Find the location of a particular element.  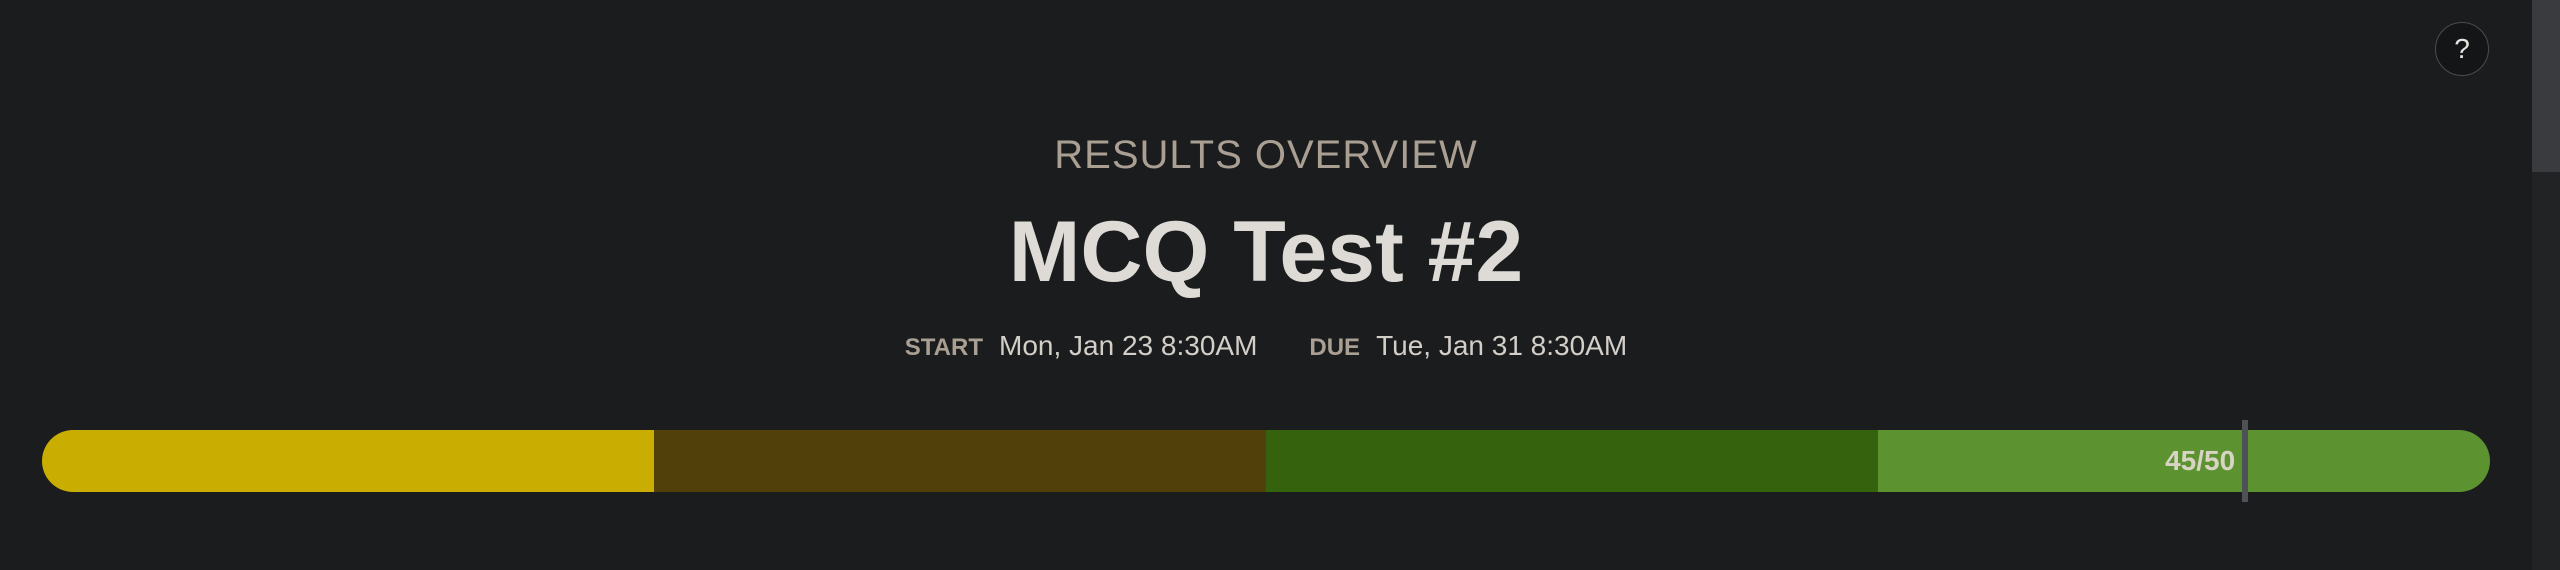

help-button: ? is located at coordinates (2462, 49).